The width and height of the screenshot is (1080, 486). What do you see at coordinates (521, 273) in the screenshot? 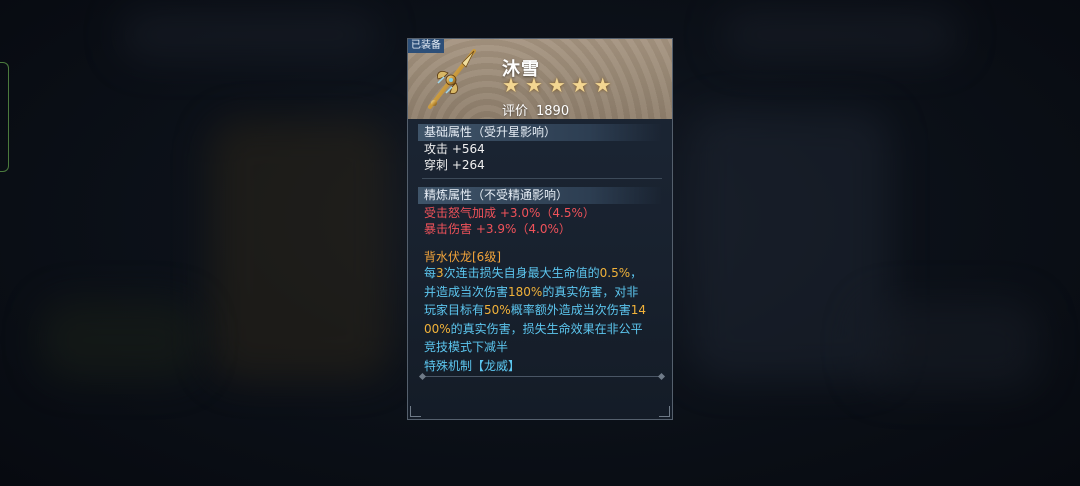
I see `description-text: 次连击损失自身最大生命值的` at bounding box center [521, 273].